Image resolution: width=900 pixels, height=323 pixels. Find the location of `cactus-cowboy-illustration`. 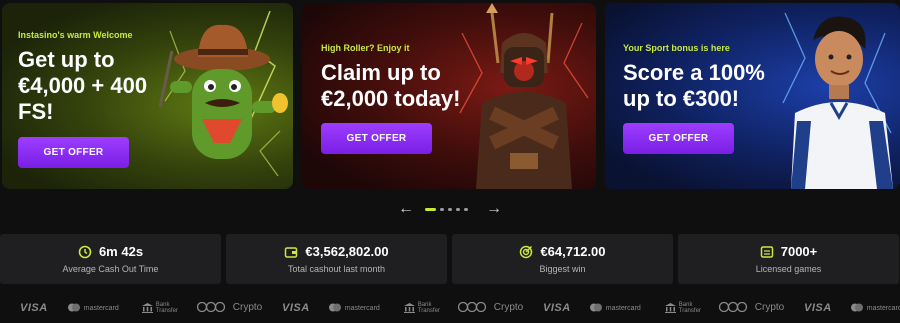

cactus-cowboy-illustration is located at coordinates (223, 94).